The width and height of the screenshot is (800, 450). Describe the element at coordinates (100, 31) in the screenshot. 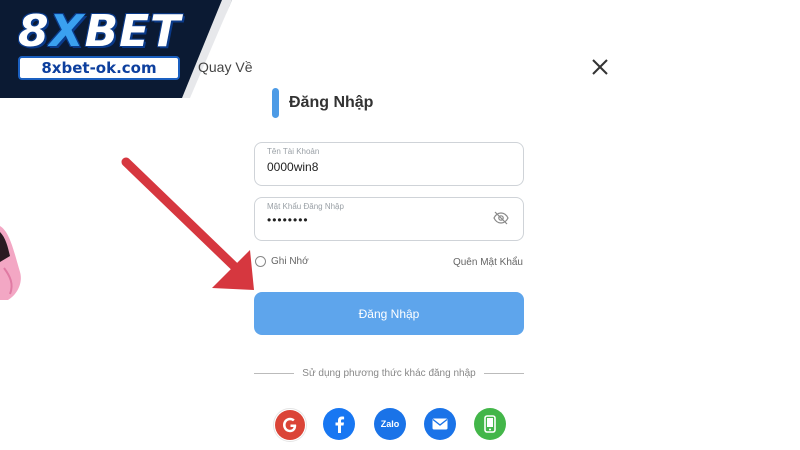

I see `logo-wordmark: 8XBET` at that location.